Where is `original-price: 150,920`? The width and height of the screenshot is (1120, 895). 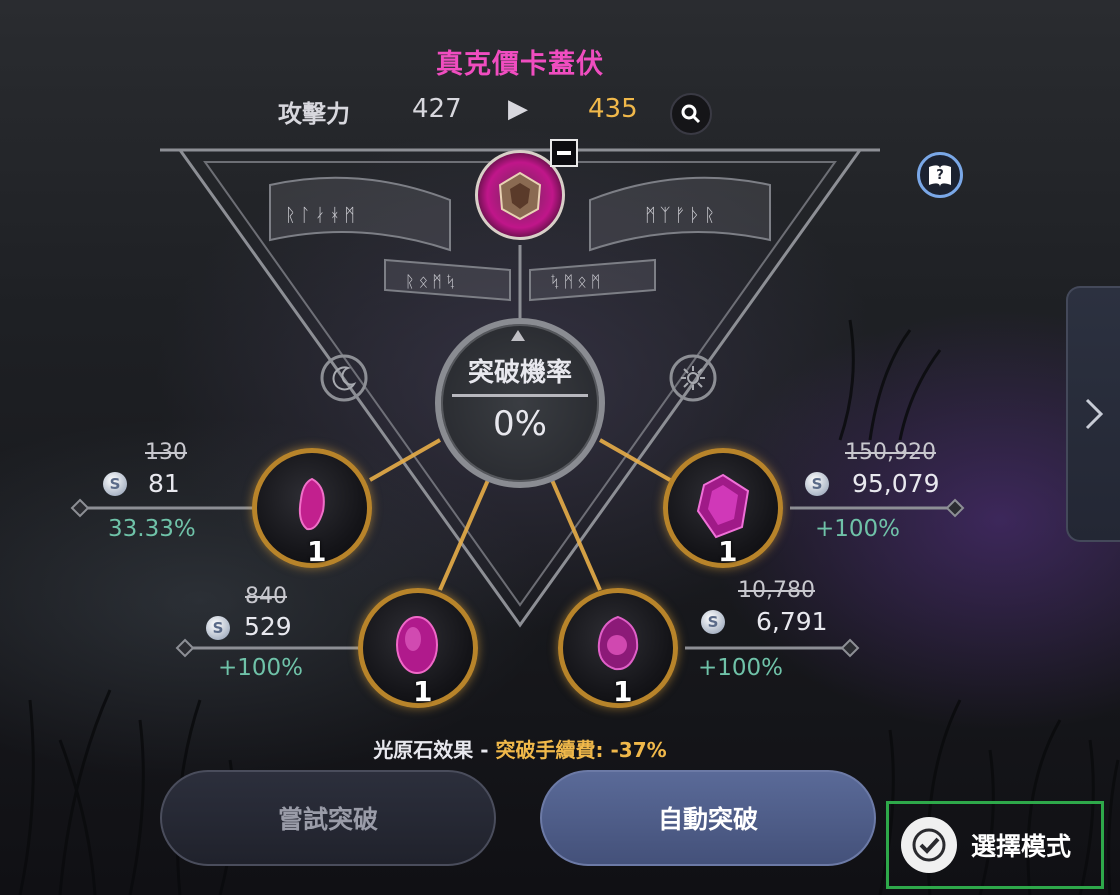
original-price: 150,920 is located at coordinates (890, 452).